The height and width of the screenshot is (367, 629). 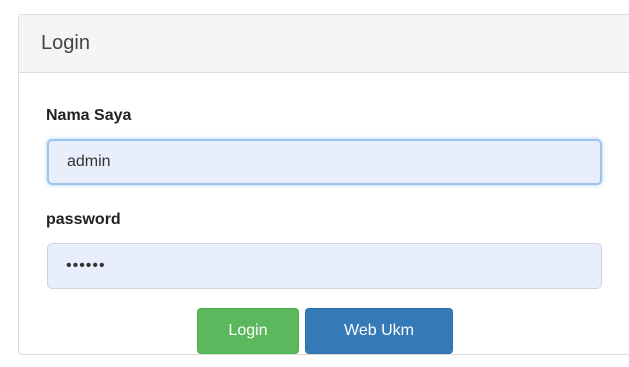 I want to click on username-field, so click(x=324, y=162).